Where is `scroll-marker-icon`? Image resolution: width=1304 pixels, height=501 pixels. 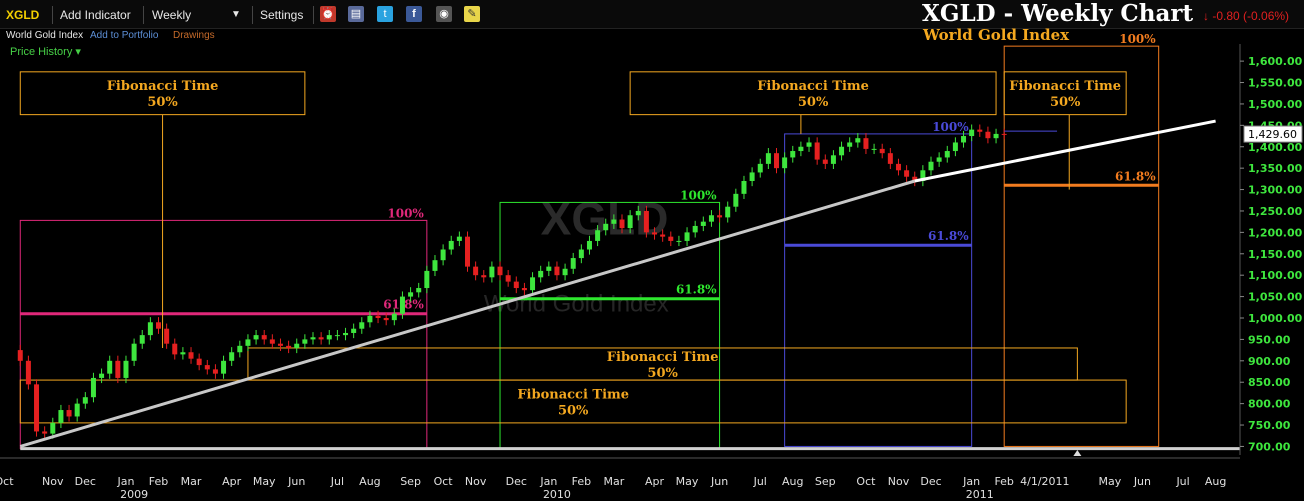 scroll-marker-icon is located at coordinates (1077, 453).